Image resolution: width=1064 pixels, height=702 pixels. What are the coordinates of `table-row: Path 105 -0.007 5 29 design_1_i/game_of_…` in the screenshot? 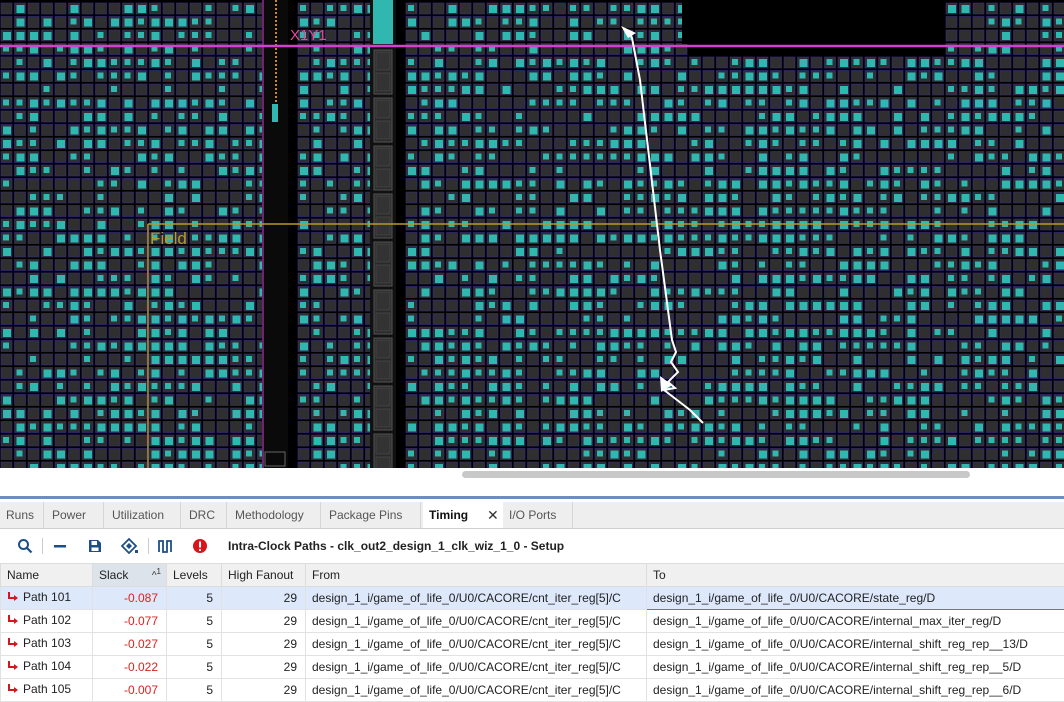 It's located at (532, 690).